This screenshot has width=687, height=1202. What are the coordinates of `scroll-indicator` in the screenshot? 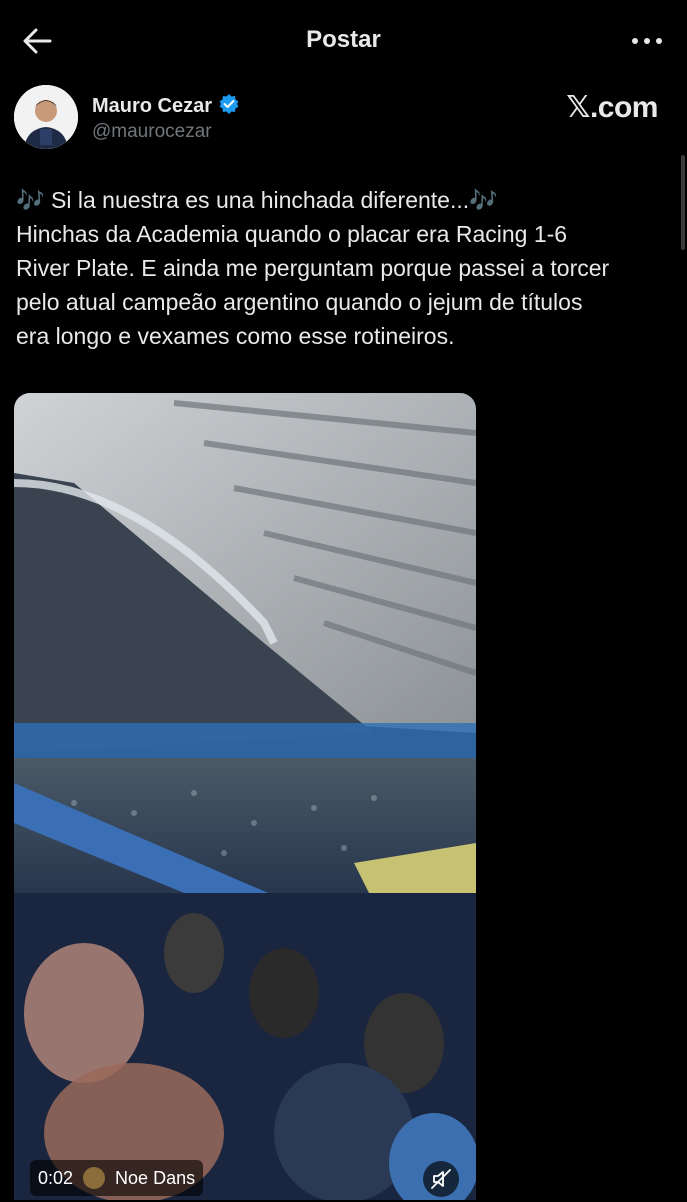 It's located at (683, 202).